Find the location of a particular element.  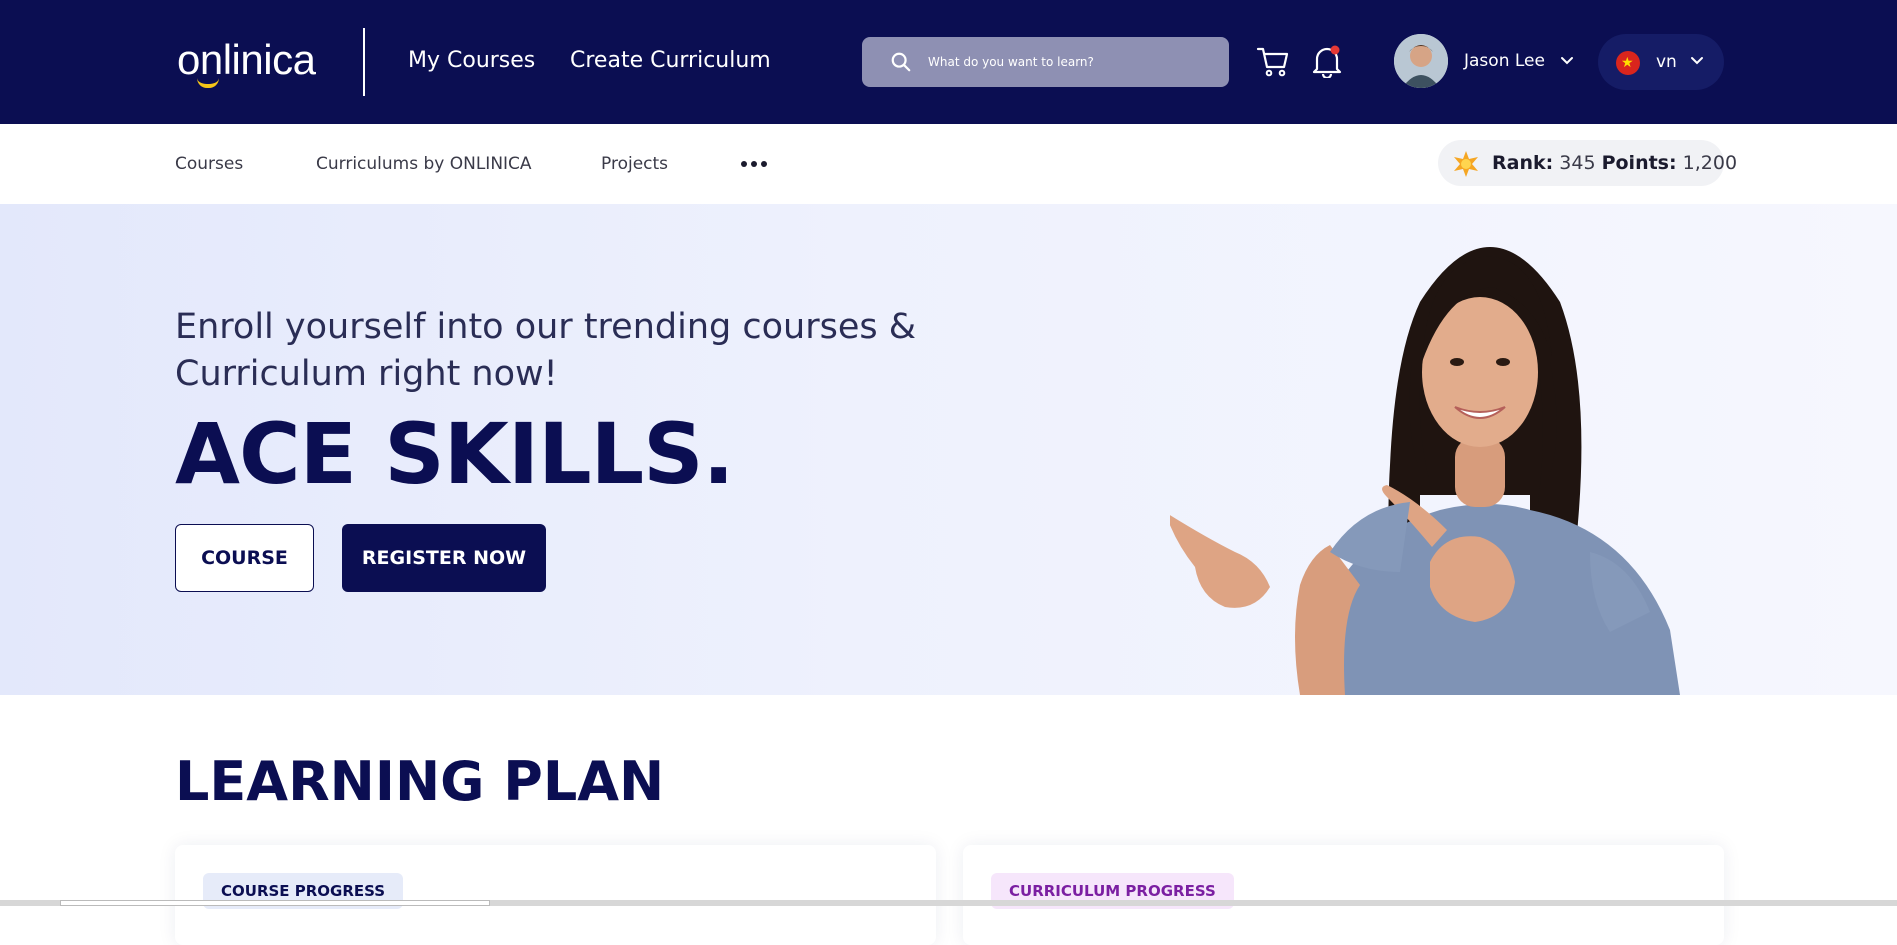

curriculum-progress-card: CURRICULUM PROGRESS is located at coordinates (1343, 895).